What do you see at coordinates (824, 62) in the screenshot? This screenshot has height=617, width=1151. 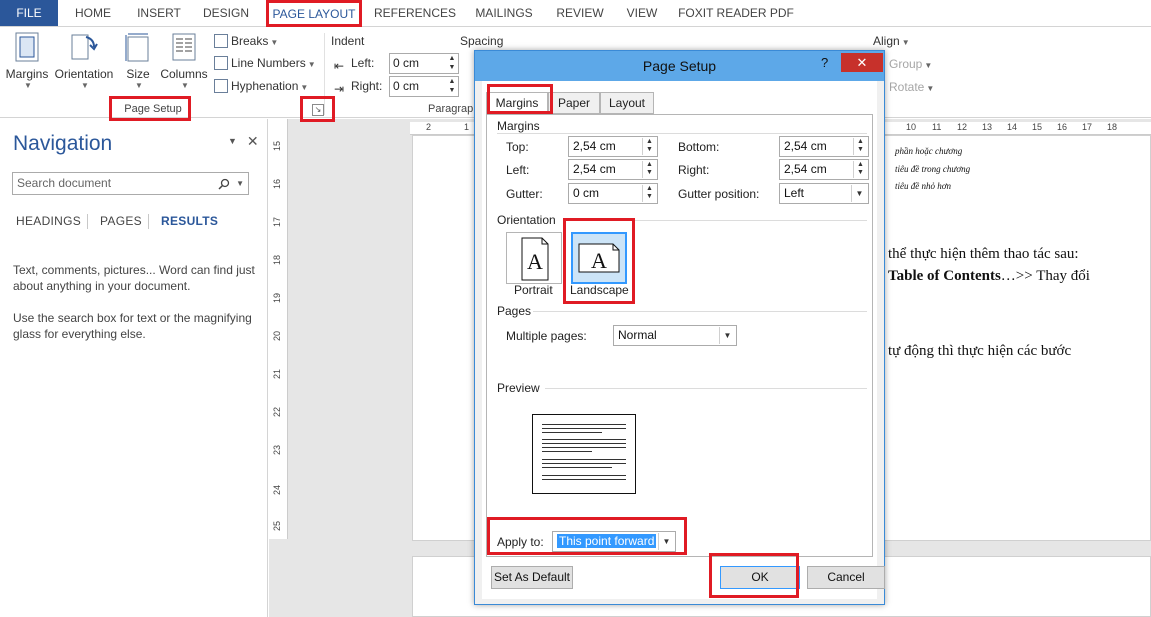 I see `help-icon: ?` at bounding box center [824, 62].